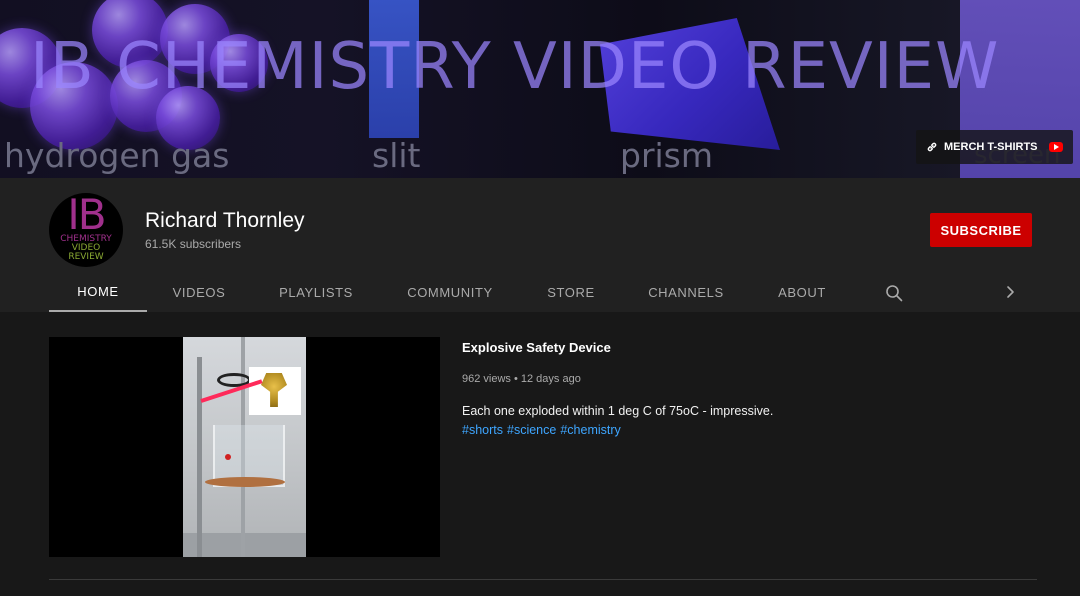  What do you see at coordinates (199, 457) in the screenshot?
I see `thumbnail-stand-rod` at bounding box center [199, 457].